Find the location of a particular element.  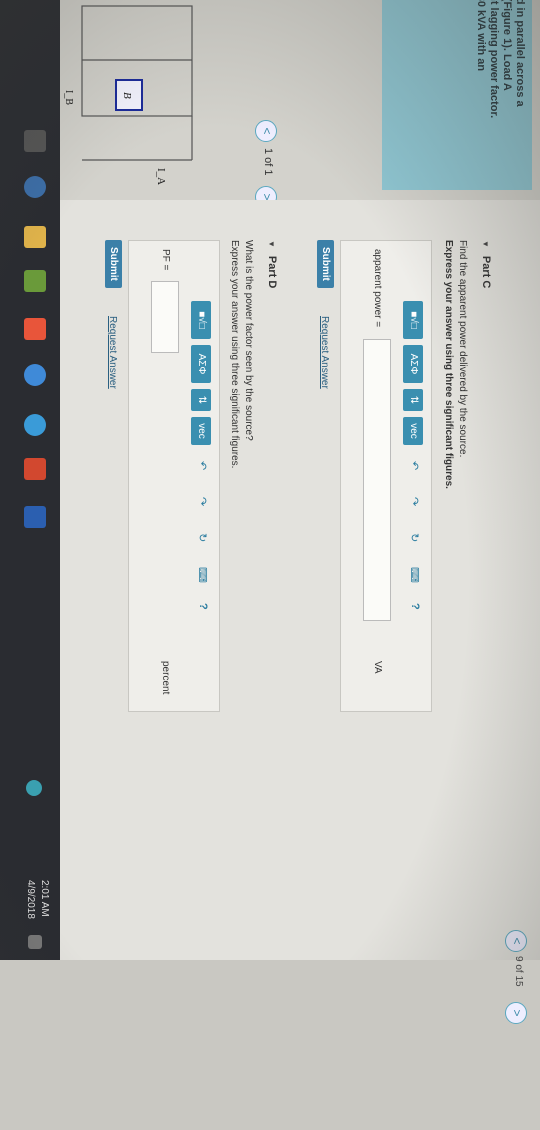

taskbar: 2:01 AM 4/9/2018 is located at coordinates (30, 480).